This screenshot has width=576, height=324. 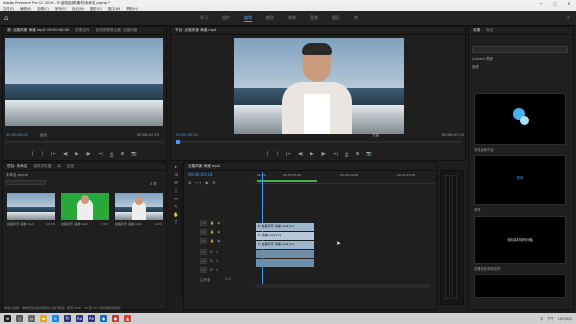 What do you see at coordinates (336, 18) in the screenshot?
I see `workspace-tab-graphics: 图形` at bounding box center [336, 18].